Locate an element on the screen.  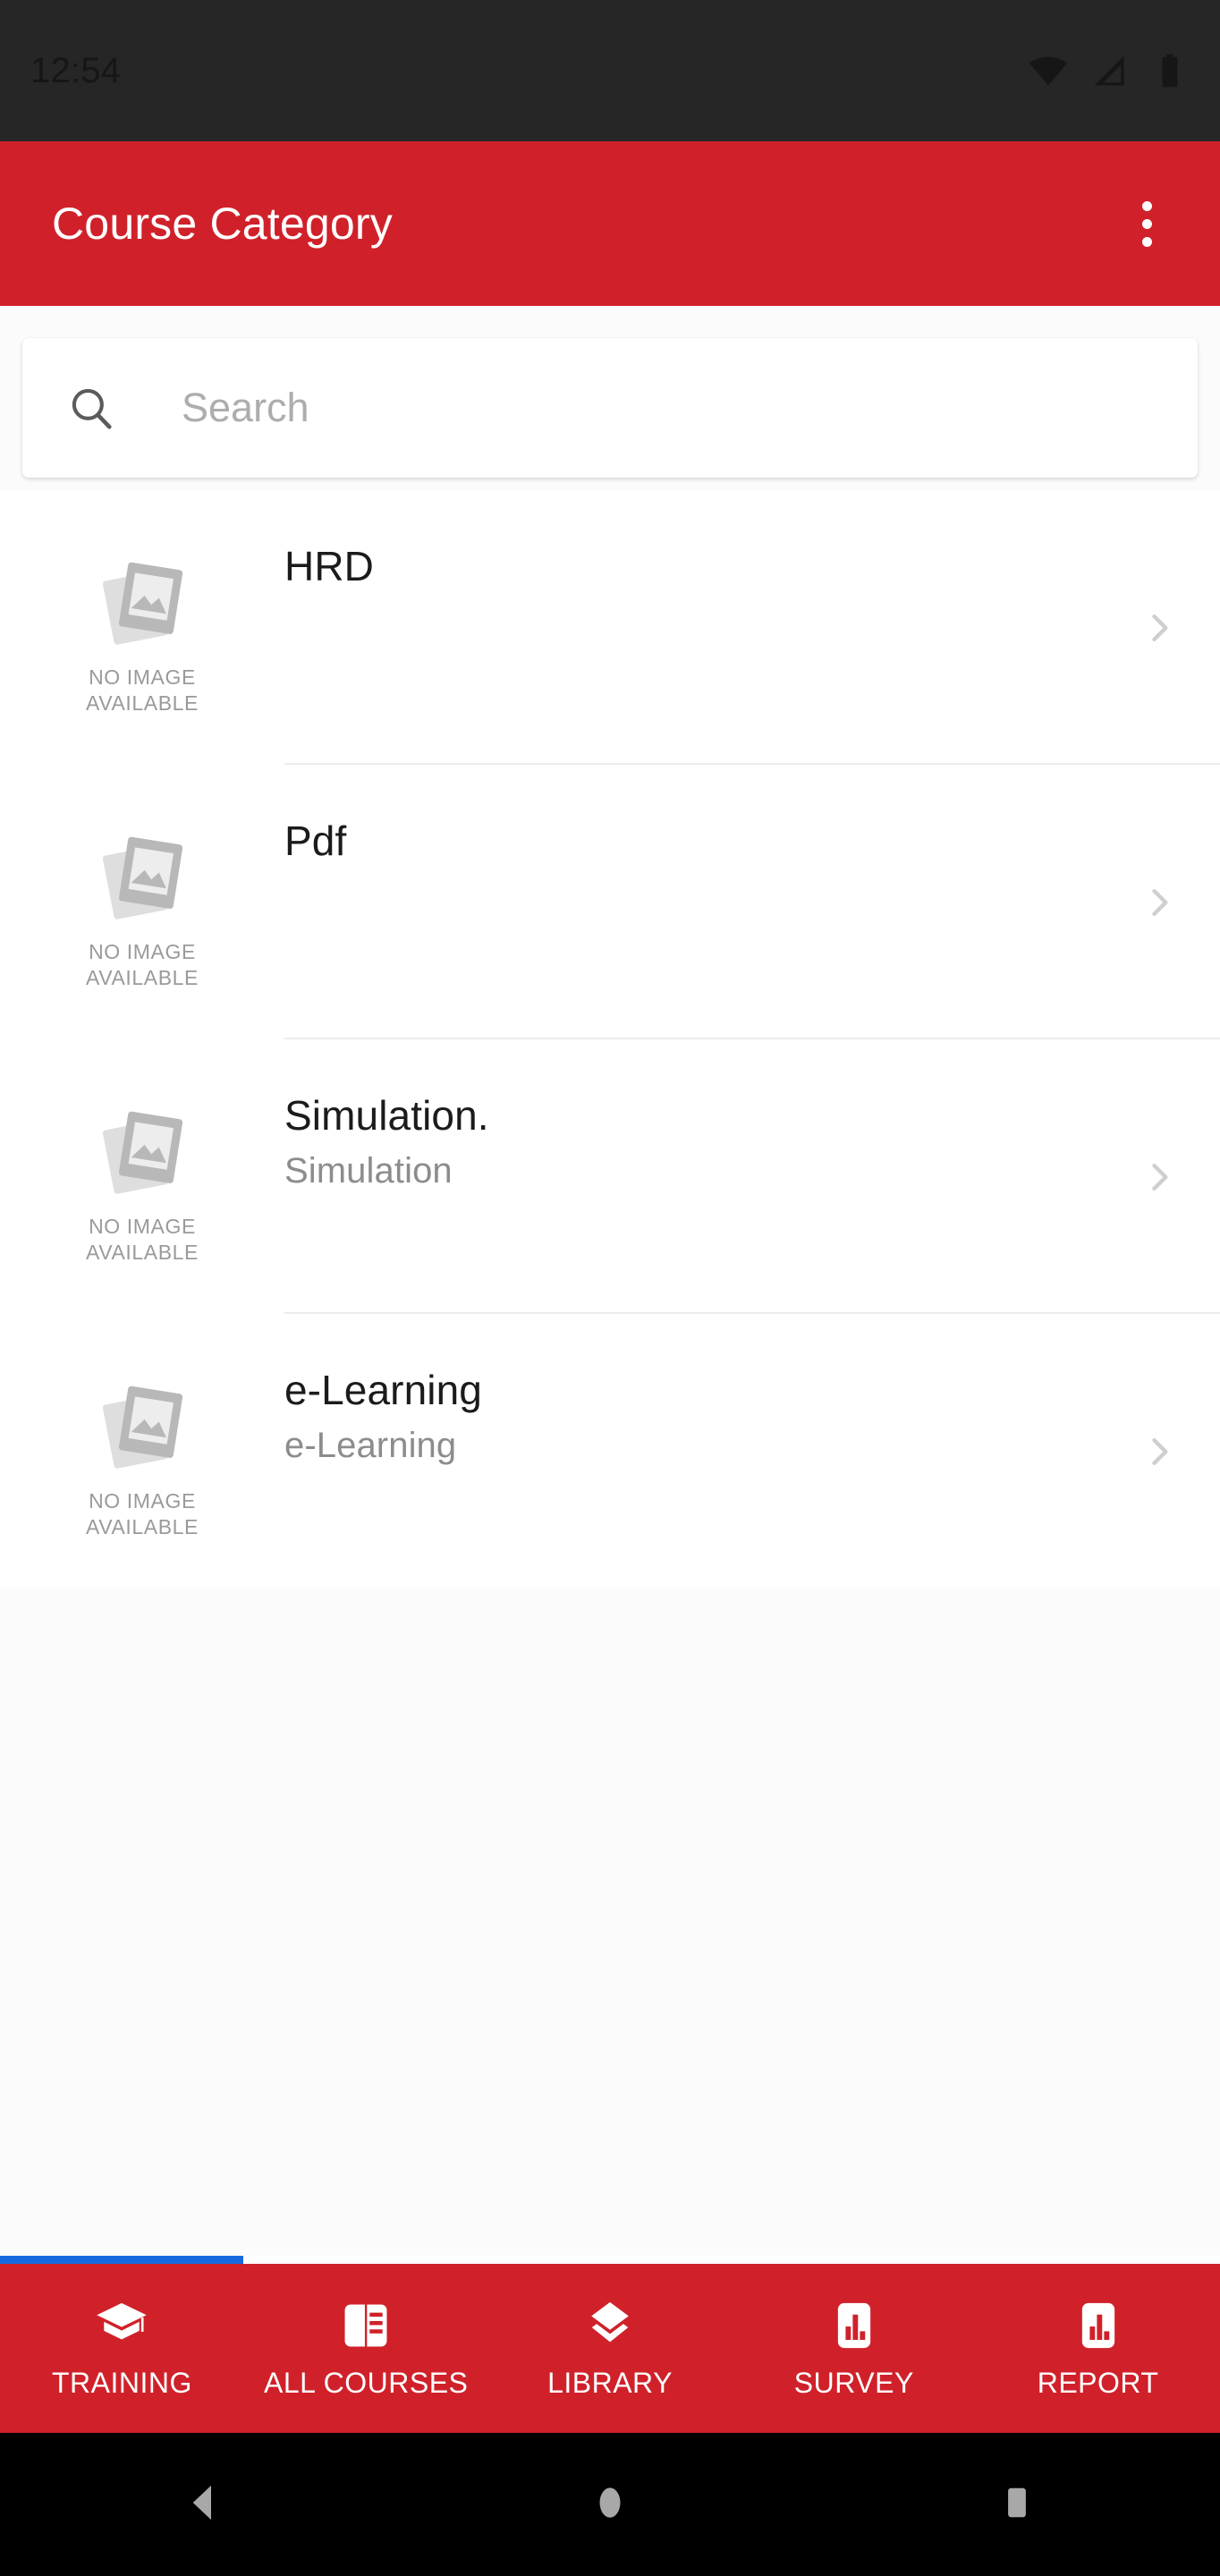
search-input is located at coordinates (620, 408).